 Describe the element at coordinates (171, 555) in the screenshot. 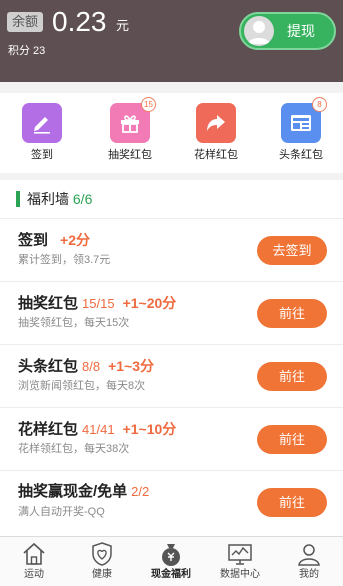

I see `money-bag-icon` at that location.